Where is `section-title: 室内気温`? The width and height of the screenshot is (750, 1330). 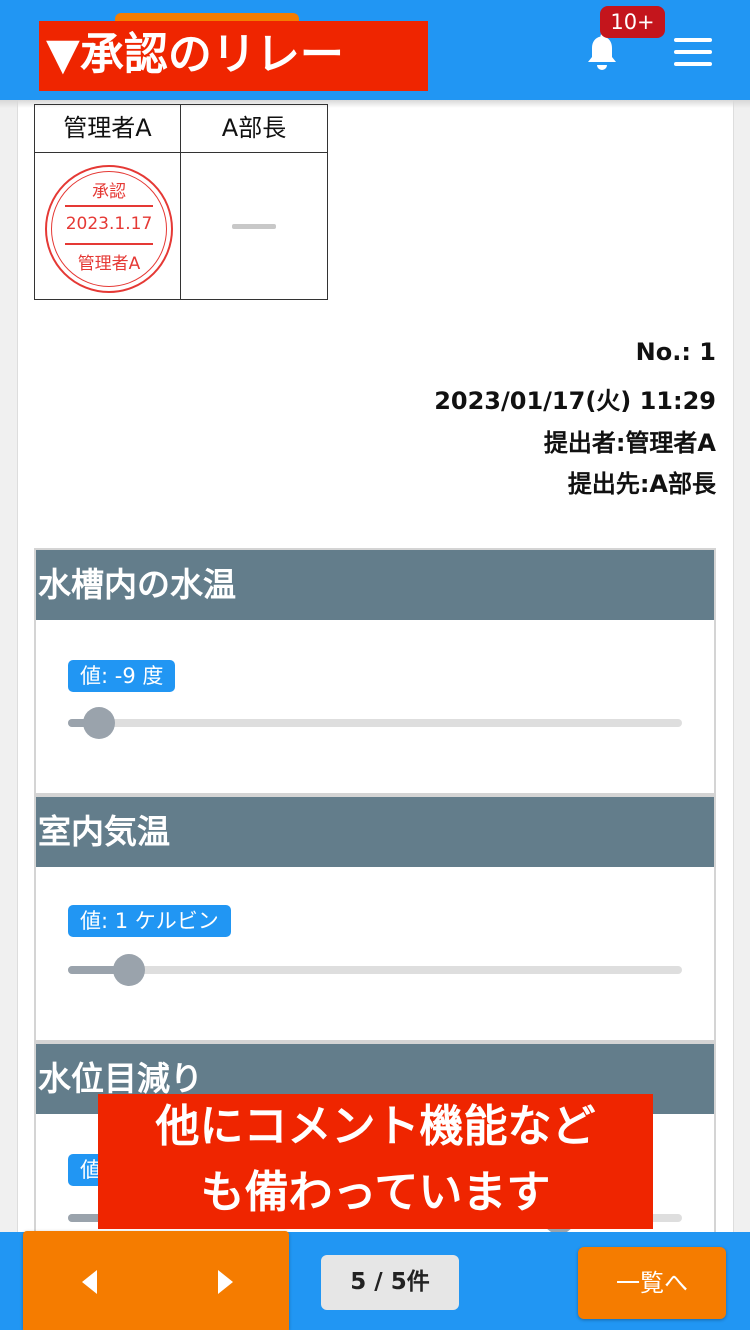 section-title: 室内気温 is located at coordinates (375, 832).